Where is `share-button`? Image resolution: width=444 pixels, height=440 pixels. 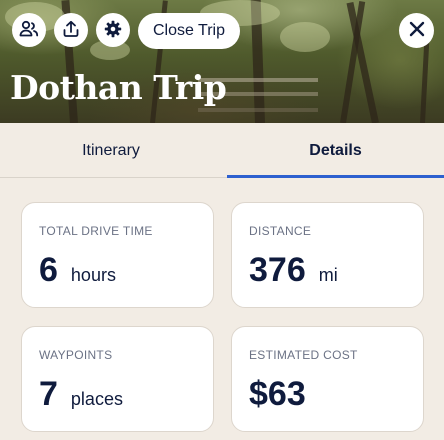
share-button is located at coordinates (71, 30).